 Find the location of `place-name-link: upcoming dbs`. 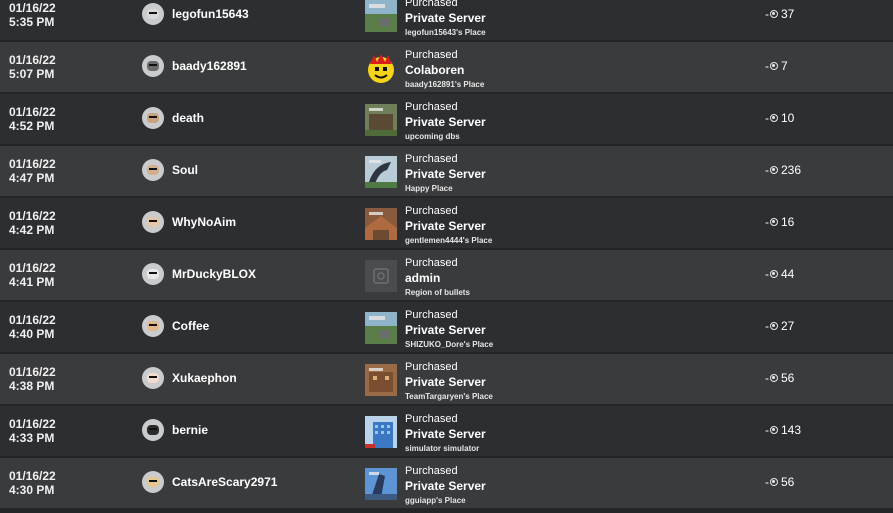

place-name-link: upcoming dbs is located at coordinates (445, 137).